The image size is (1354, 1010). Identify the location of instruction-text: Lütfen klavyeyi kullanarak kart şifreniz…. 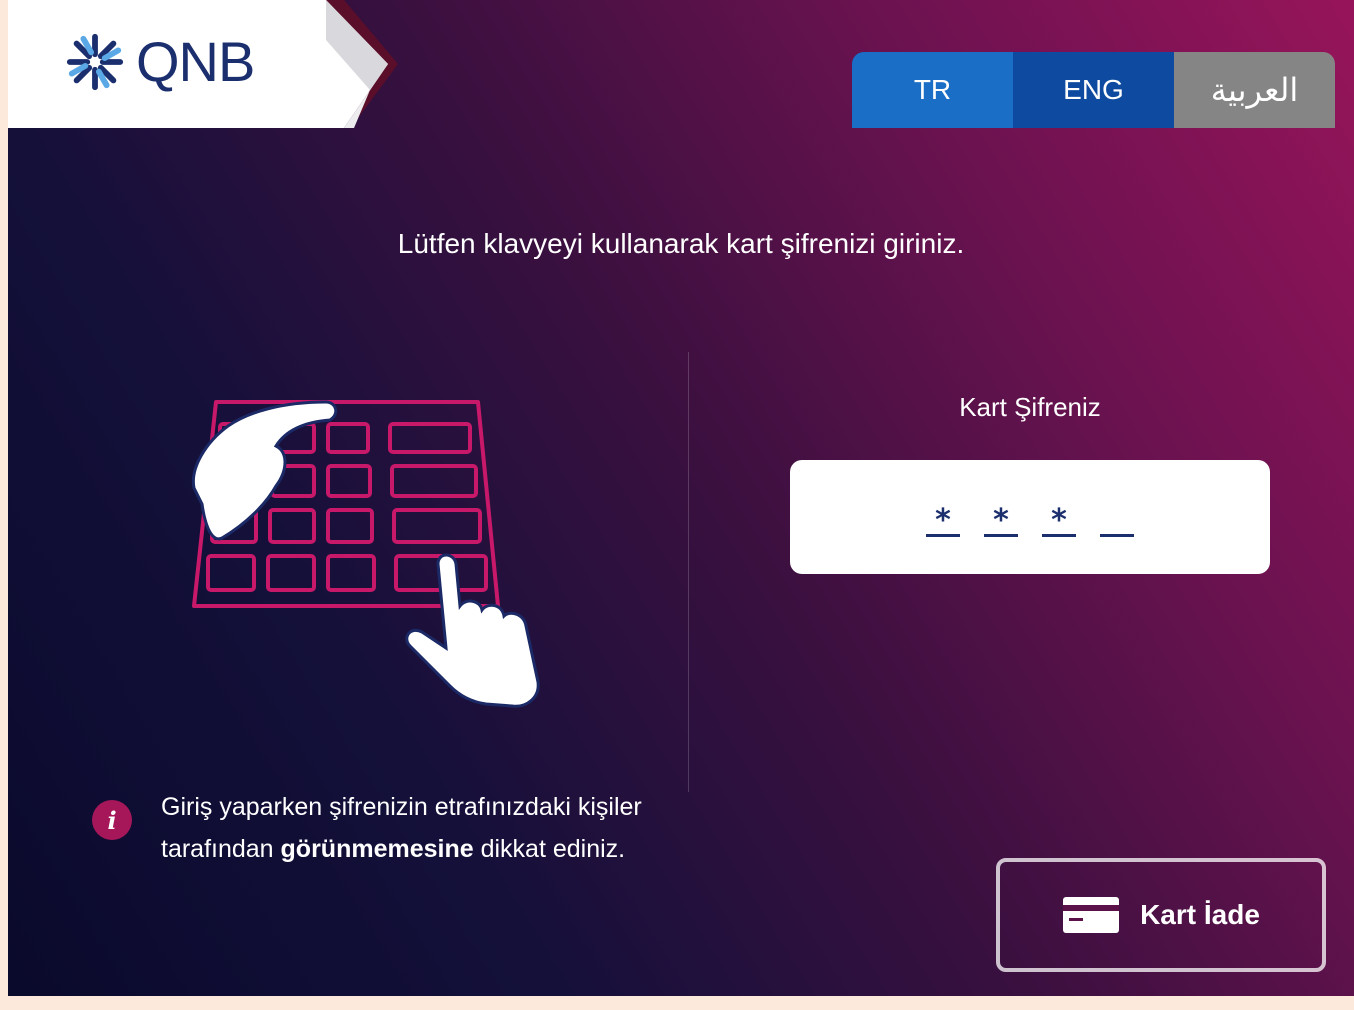
(681, 243).